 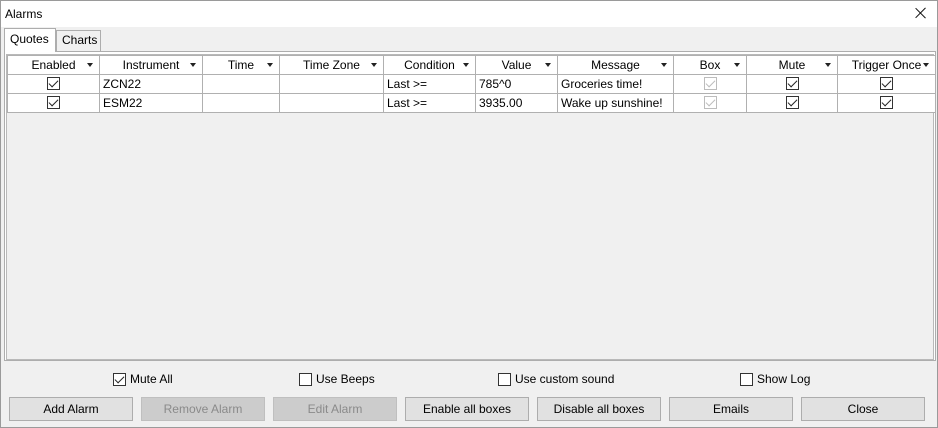 I want to click on col-header-enabled: Enabled, so click(x=53, y=65).